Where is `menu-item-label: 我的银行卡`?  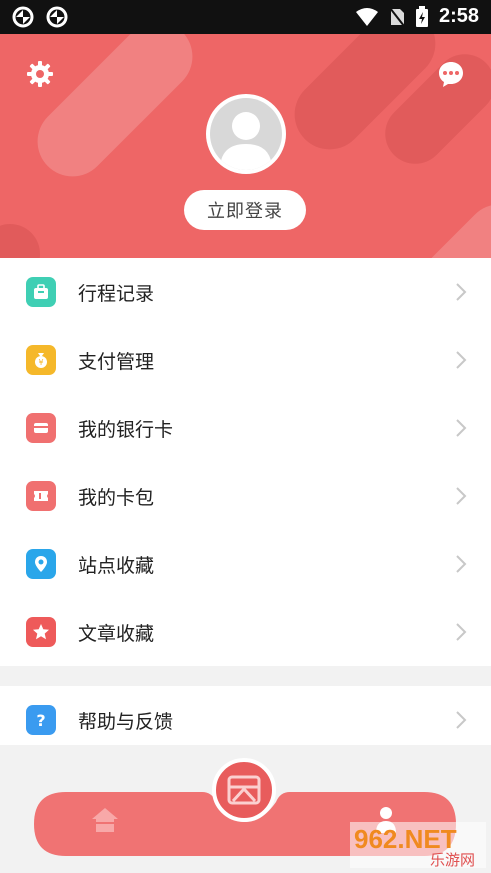 menu-item-label: 我的银行卡 is located at coordinates (126, 430).